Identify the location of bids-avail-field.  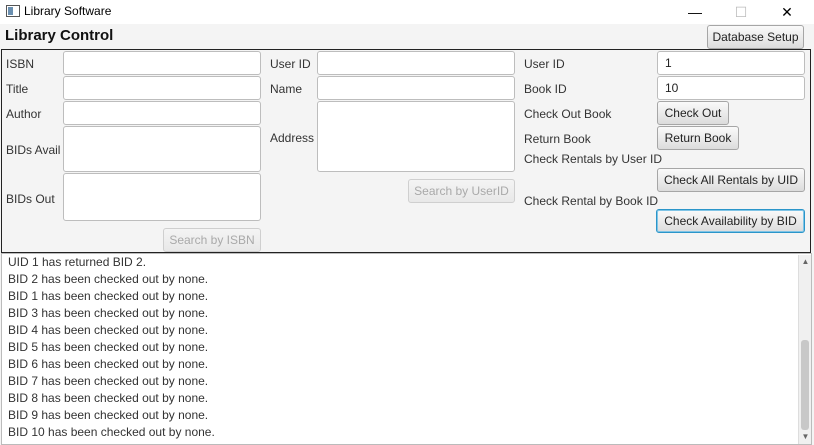
(162, 149).